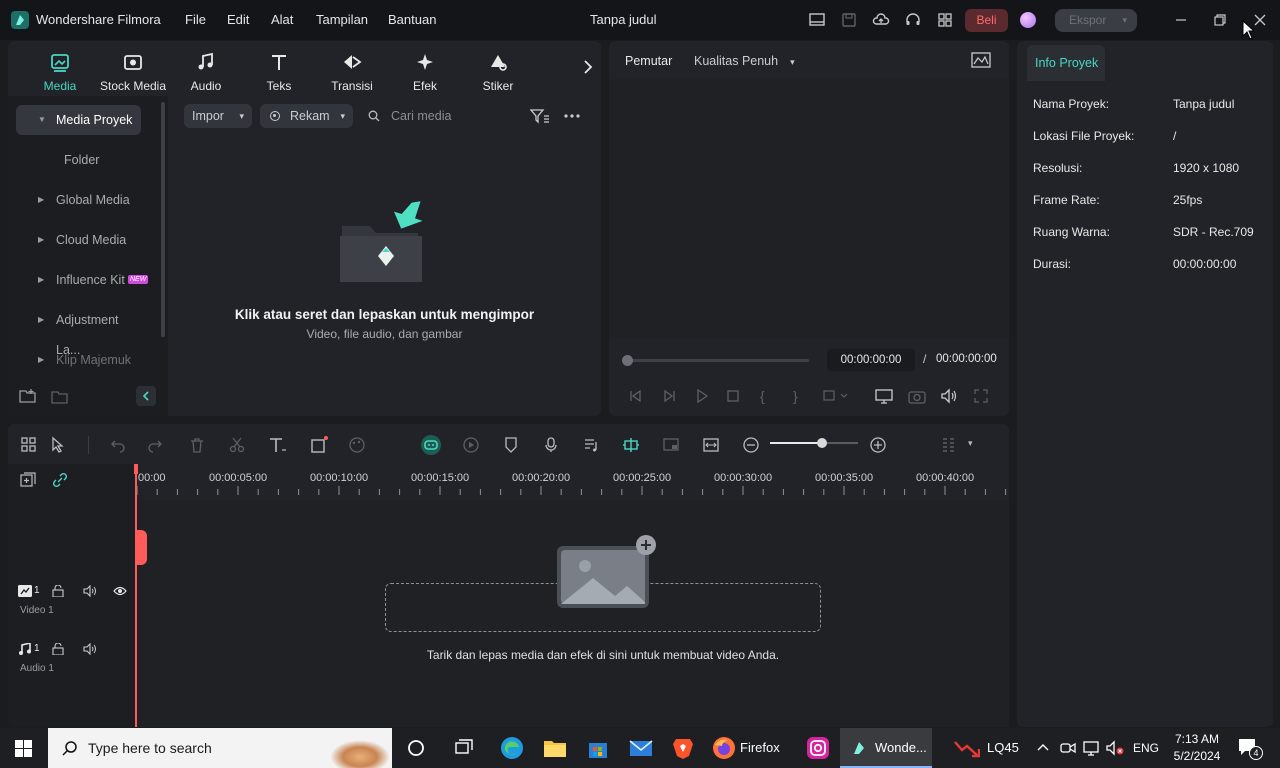  I want to click on headset-icon, so click(913, 20).